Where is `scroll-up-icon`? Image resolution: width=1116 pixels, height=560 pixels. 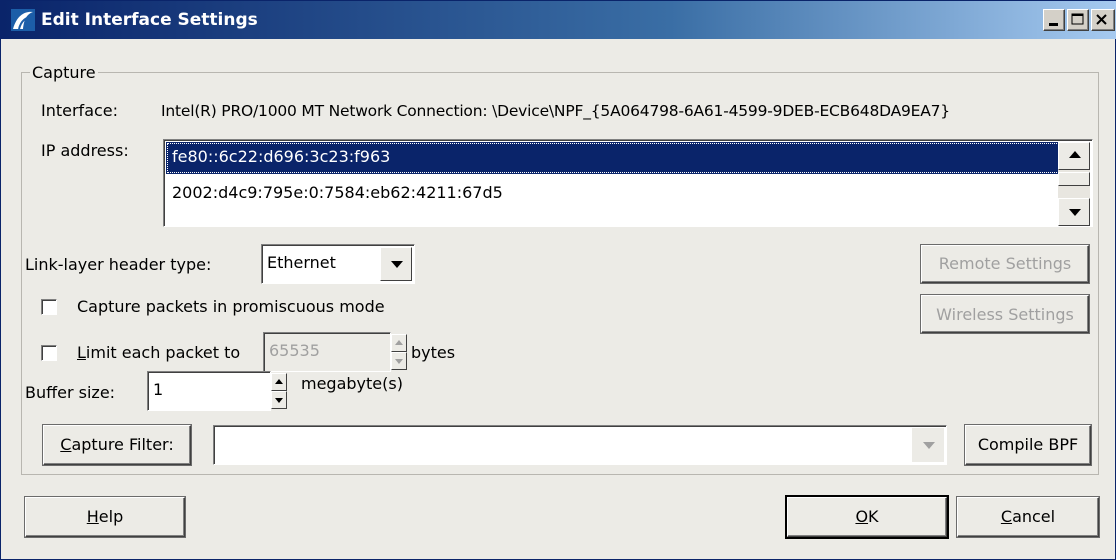
scroll-up-icon is located at coordinates (1075, 154).